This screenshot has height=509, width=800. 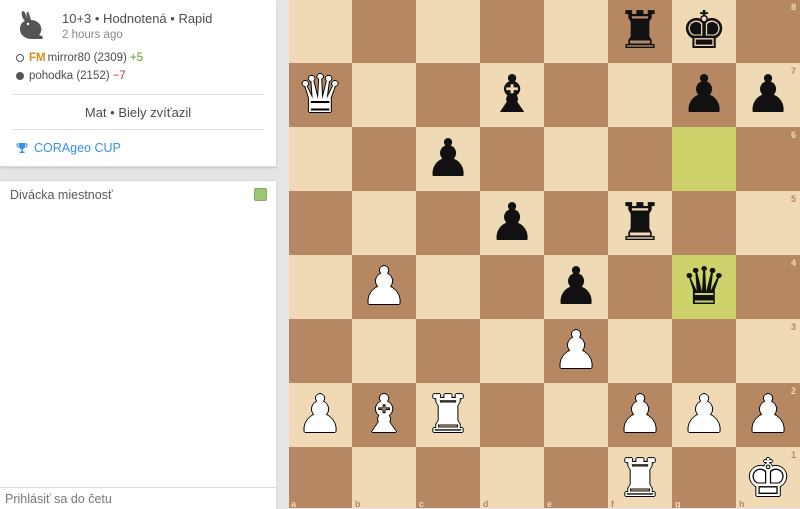 What do you see at coordinates (768, 415) in the screenshot?
I see `white-pawn-h2: ♟` at bounding box center [768, 415].